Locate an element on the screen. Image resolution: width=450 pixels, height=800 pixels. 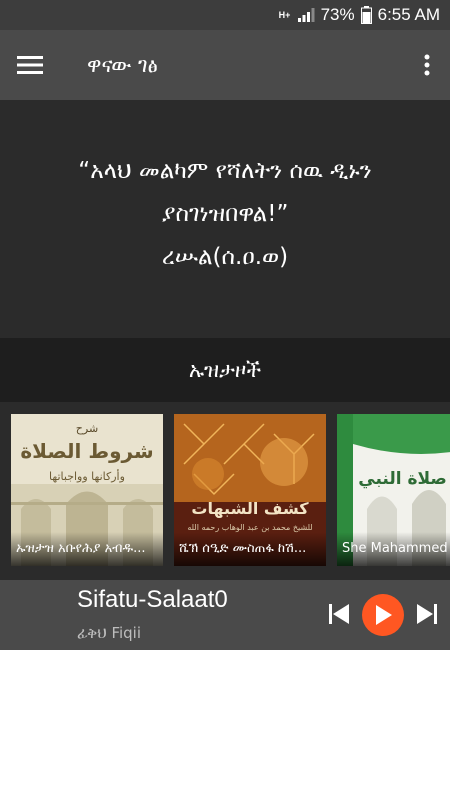
clock: 6:55 AM is located at coordinates (408, 14).